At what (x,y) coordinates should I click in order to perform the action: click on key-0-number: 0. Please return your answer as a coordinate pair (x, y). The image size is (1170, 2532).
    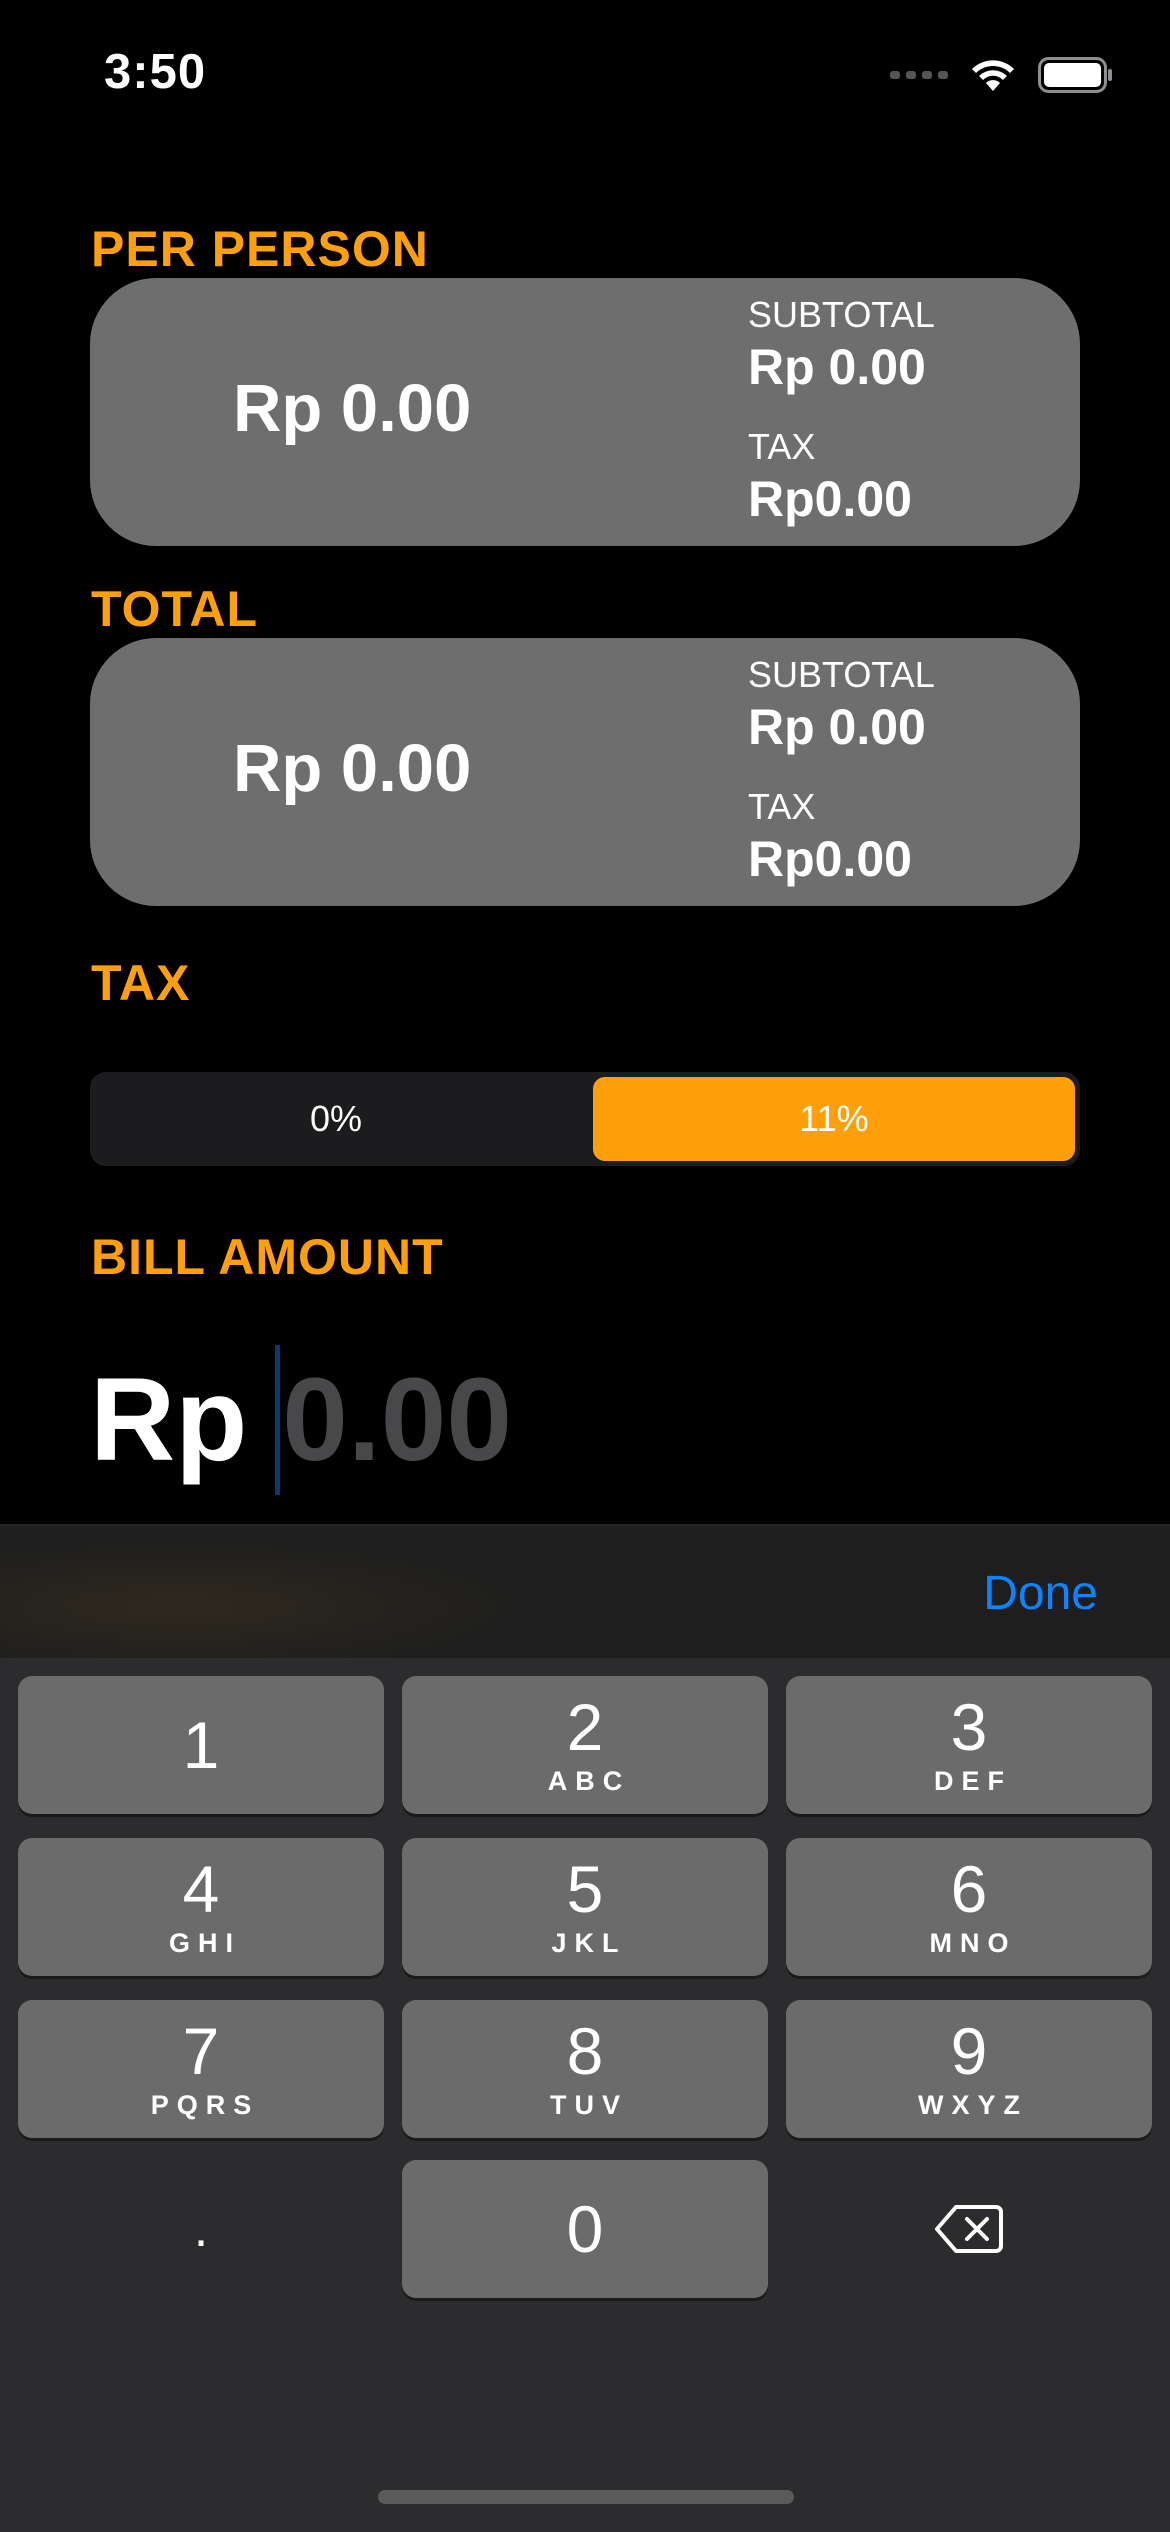
    Looking at the image, I should click on (585, 2229).